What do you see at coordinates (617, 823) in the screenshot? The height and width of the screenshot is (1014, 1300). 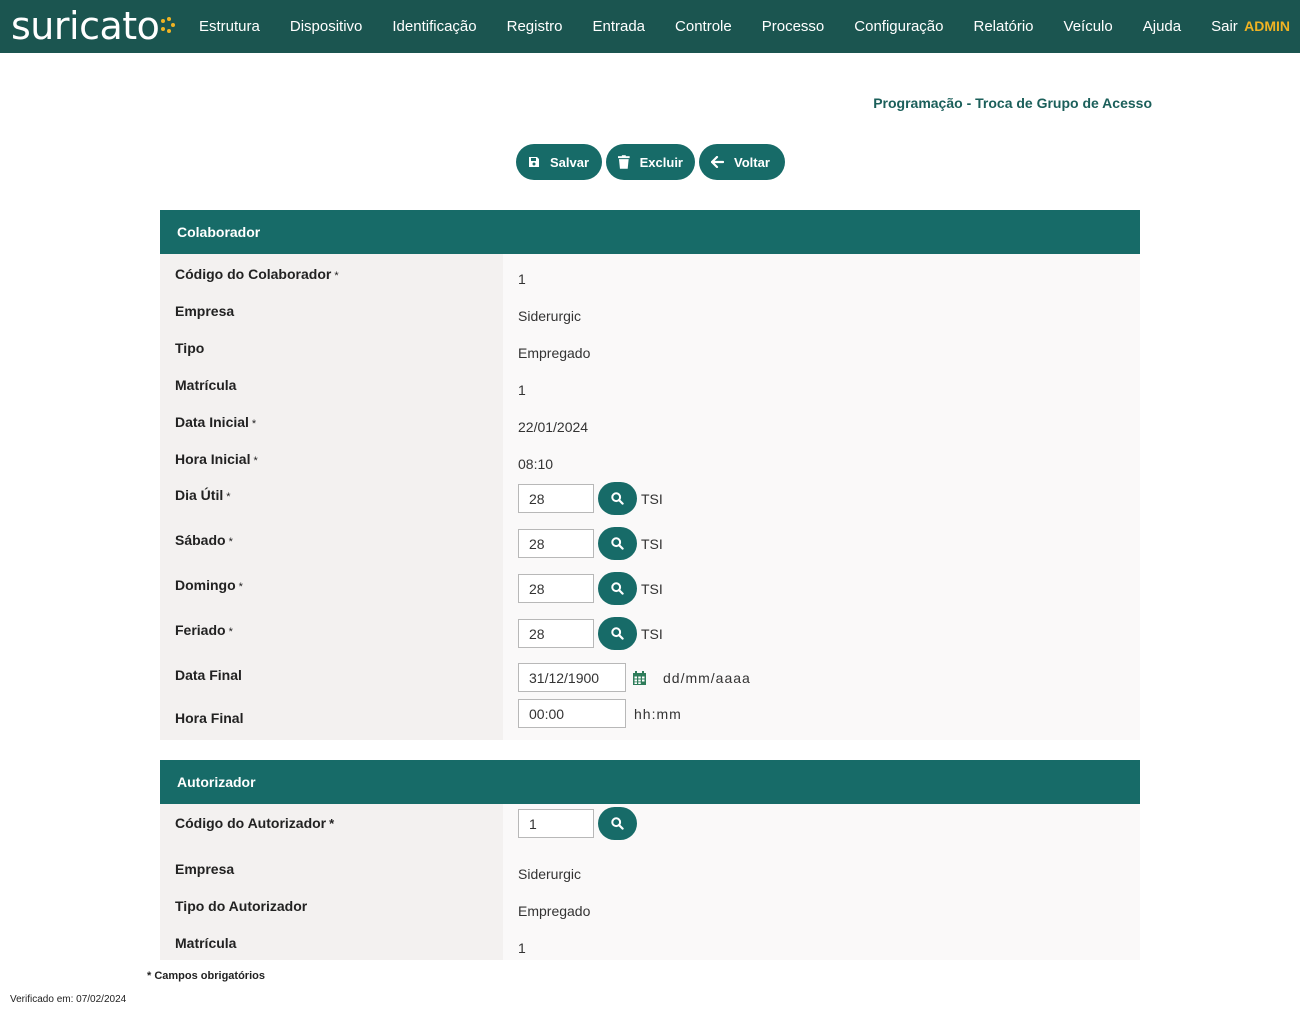 I see `codigo-autorizador-search-button` at bounding box center [617, 823].